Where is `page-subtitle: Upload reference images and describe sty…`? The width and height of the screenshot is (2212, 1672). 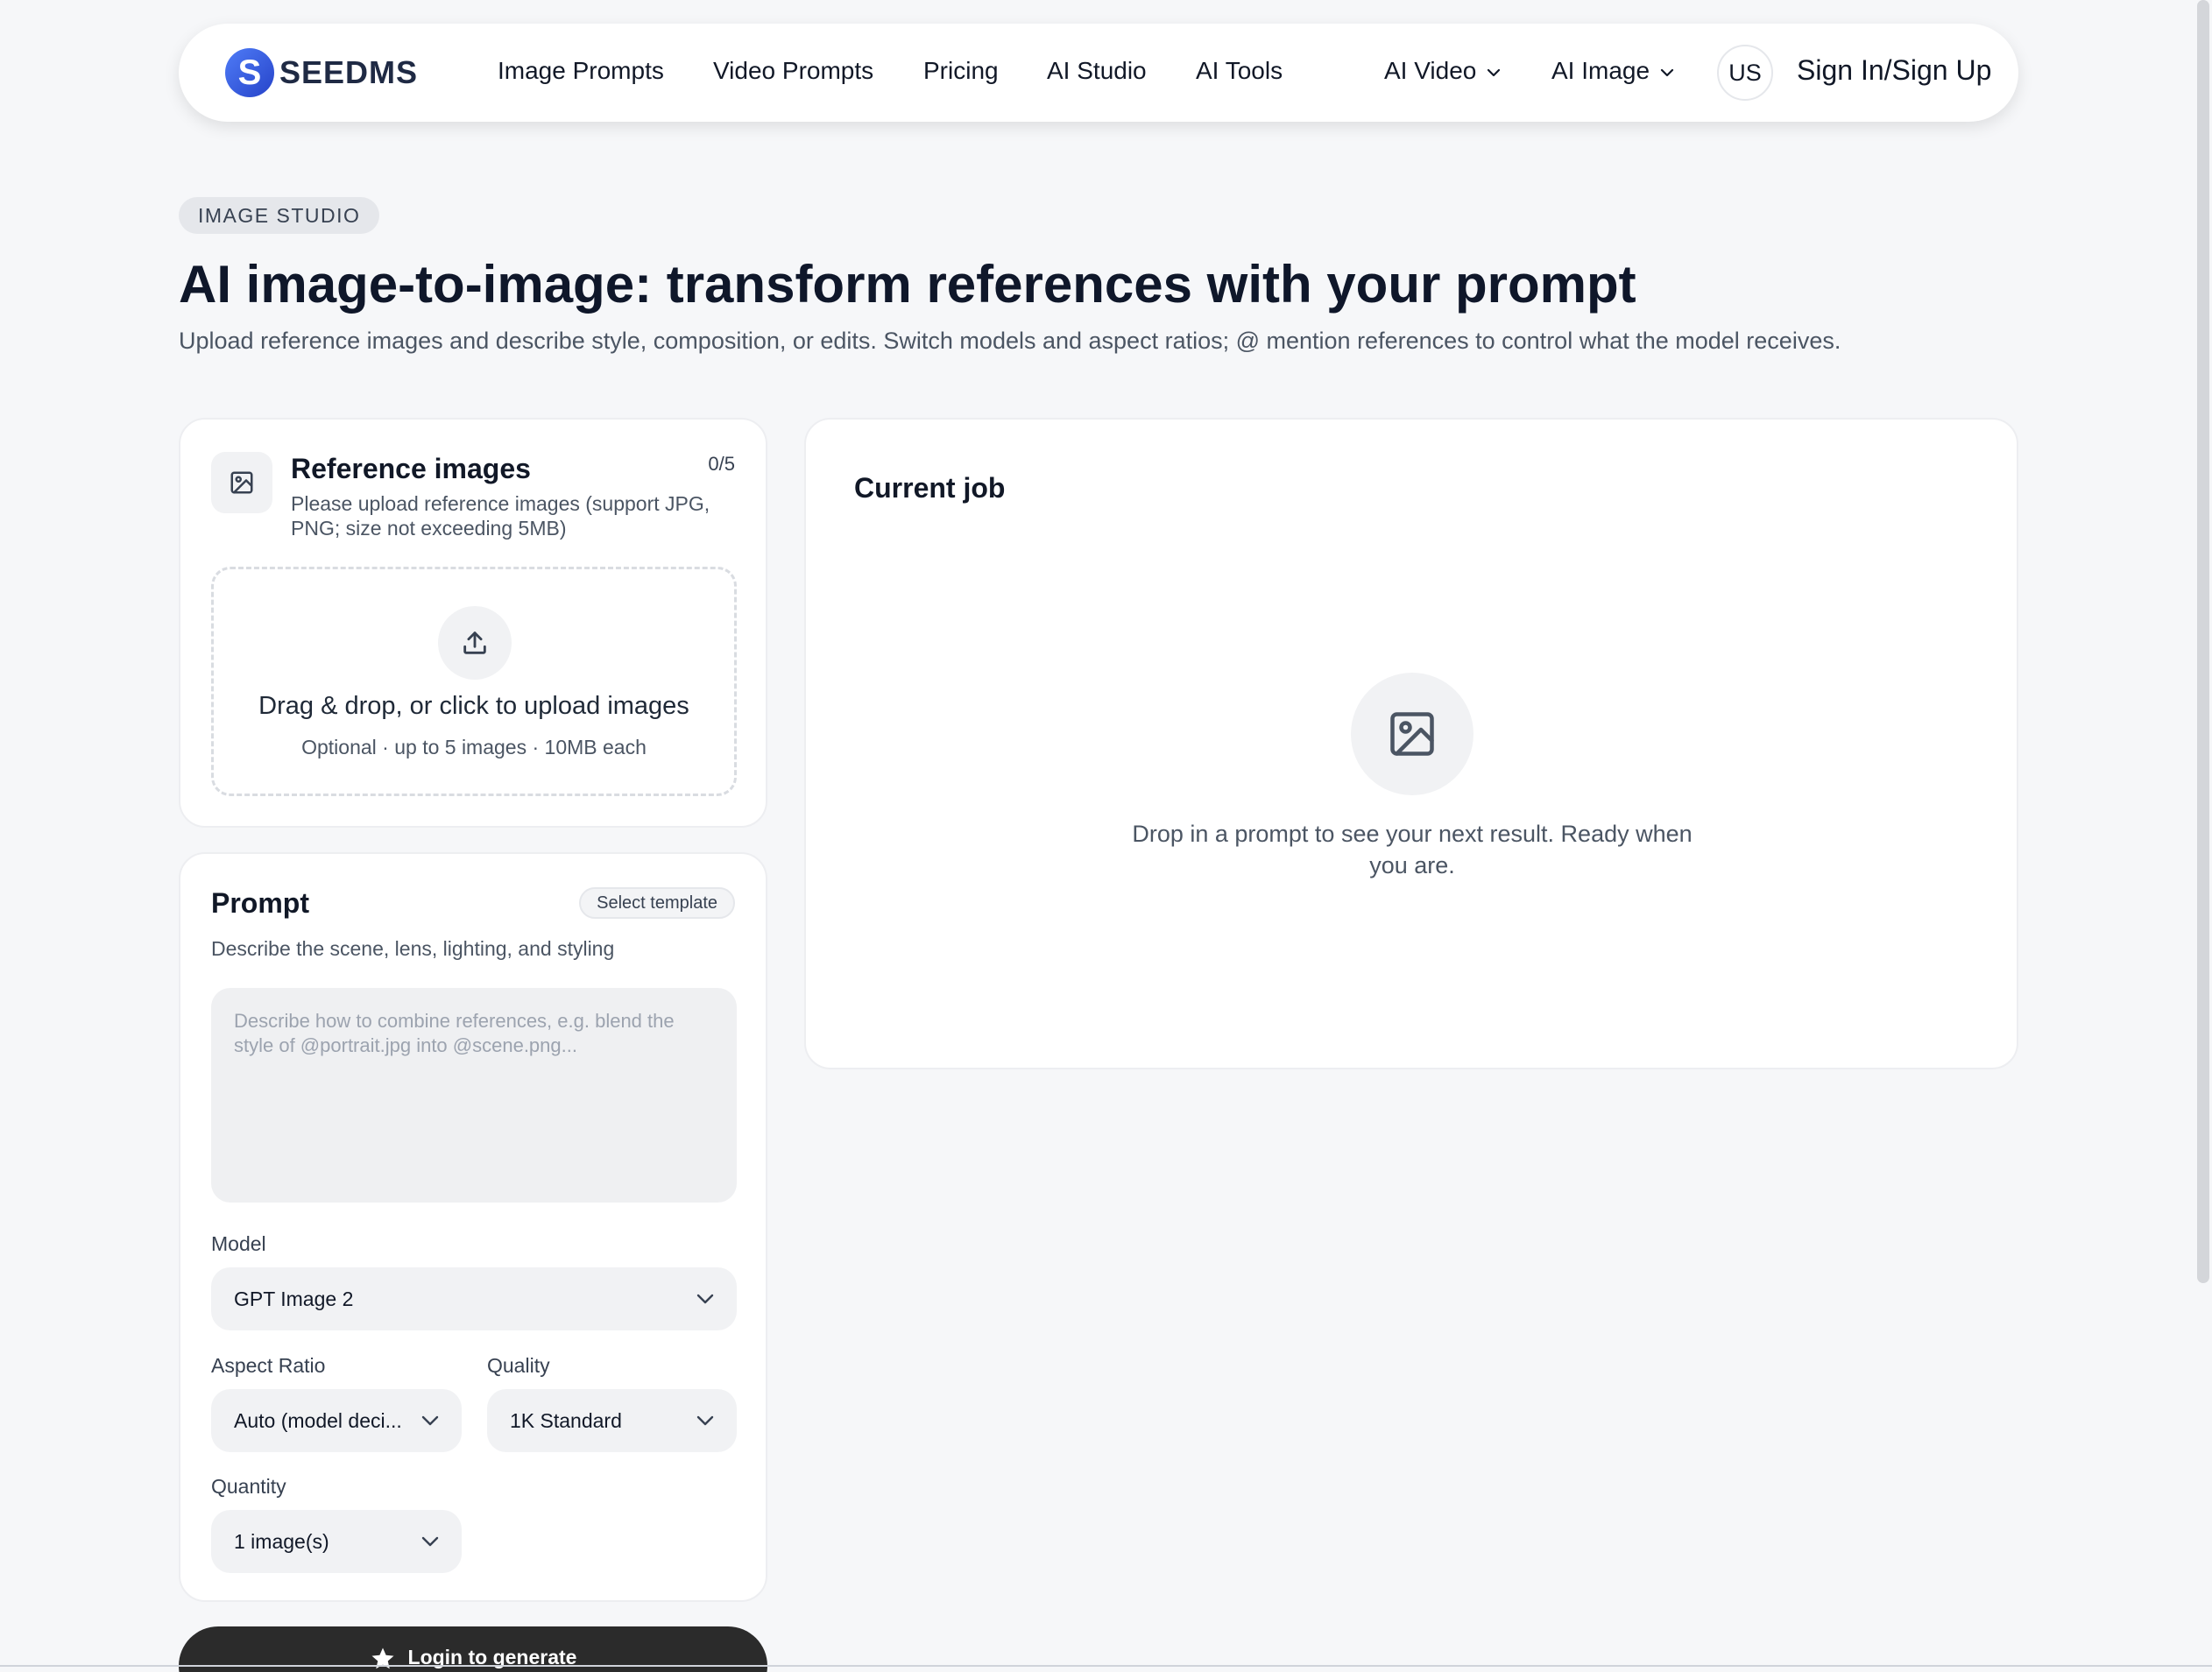 page-subtitle: Upload reference images and describe sty… is located at coordinates (1010, 341).